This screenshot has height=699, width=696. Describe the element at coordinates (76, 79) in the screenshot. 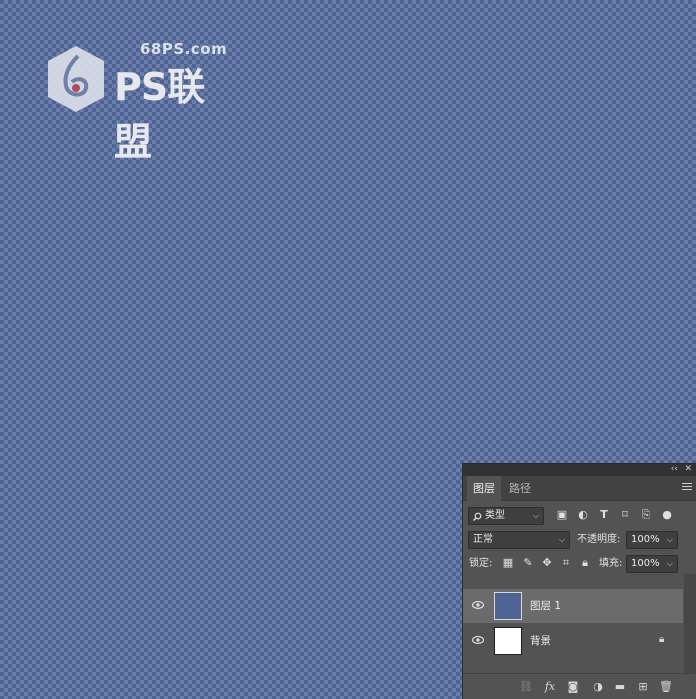

I see `ps-league-logo-icon` at that location.